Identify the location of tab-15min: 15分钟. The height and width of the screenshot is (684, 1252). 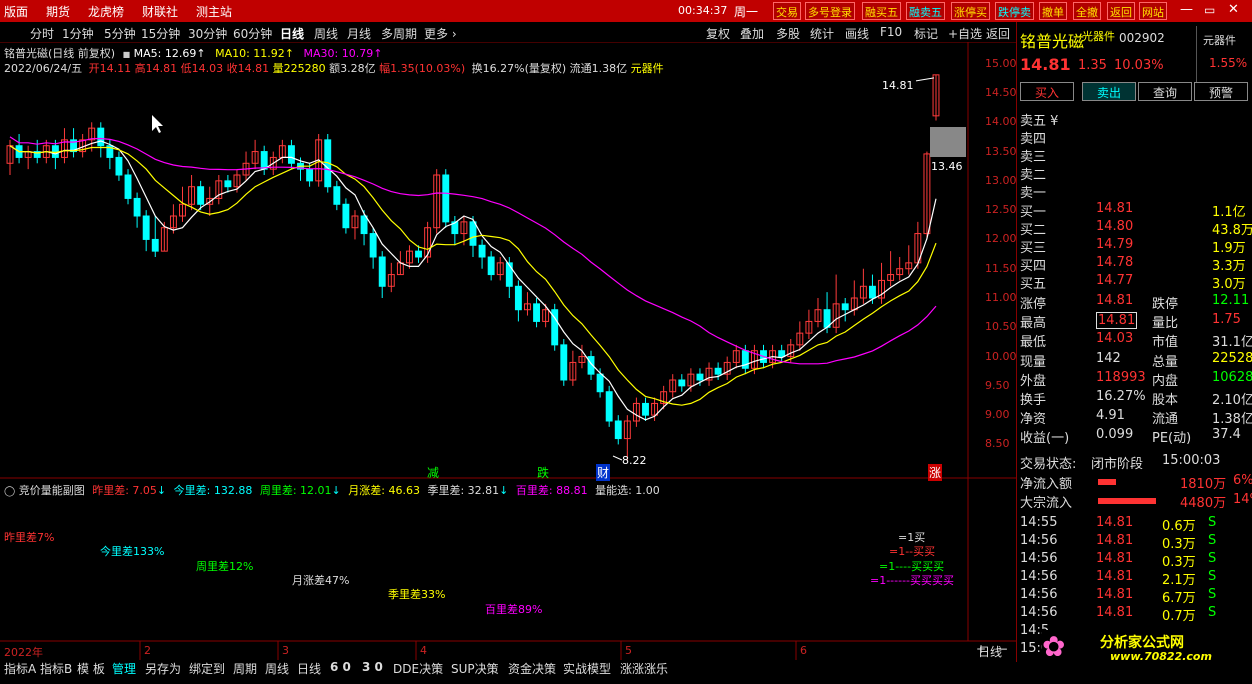
(160, 33).